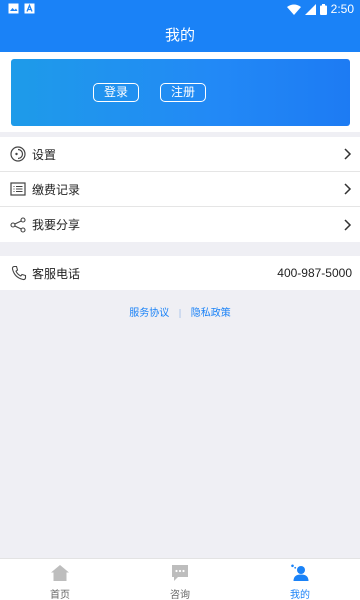 The image size is (360, 600). I want to click on menu-item-share: 我要分享, so click(180, 224).